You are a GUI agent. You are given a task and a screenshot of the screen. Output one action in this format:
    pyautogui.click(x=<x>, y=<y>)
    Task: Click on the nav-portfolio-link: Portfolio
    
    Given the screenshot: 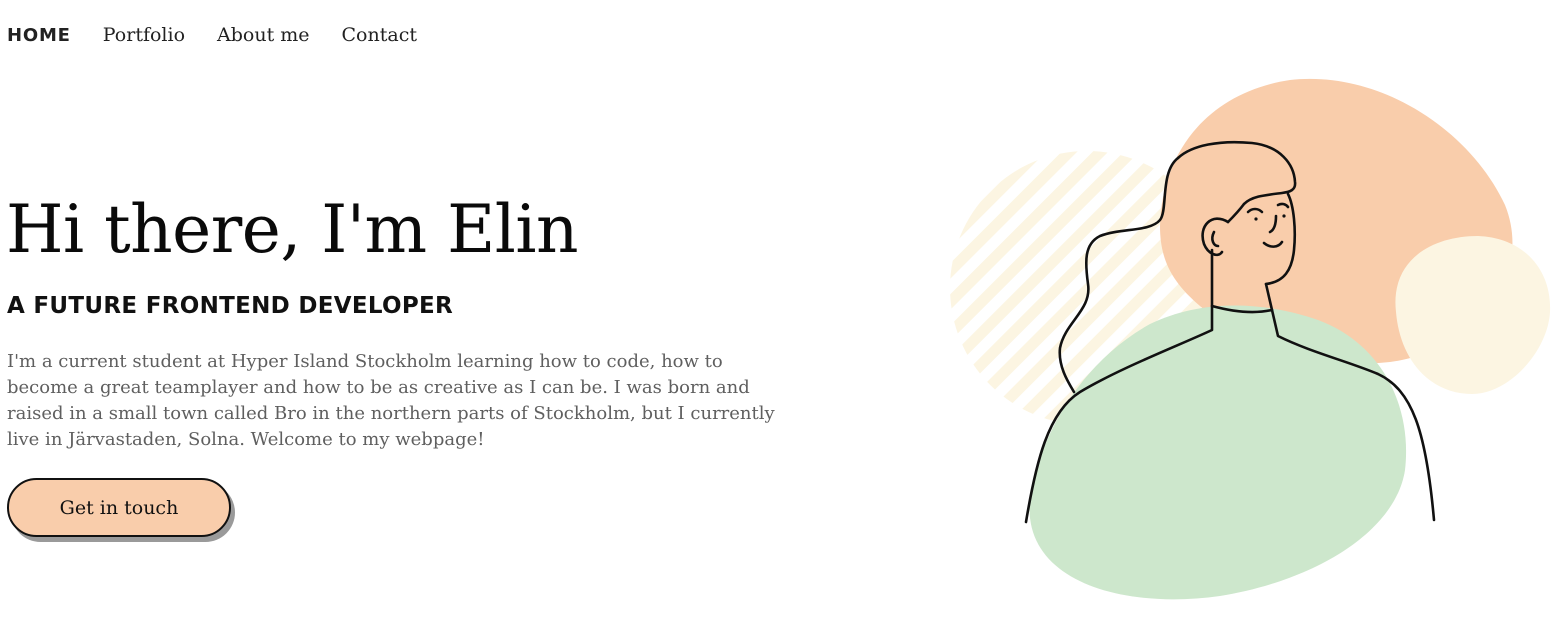 What is the action you would take?
    pyautogui.click(x=144, y=35)
    